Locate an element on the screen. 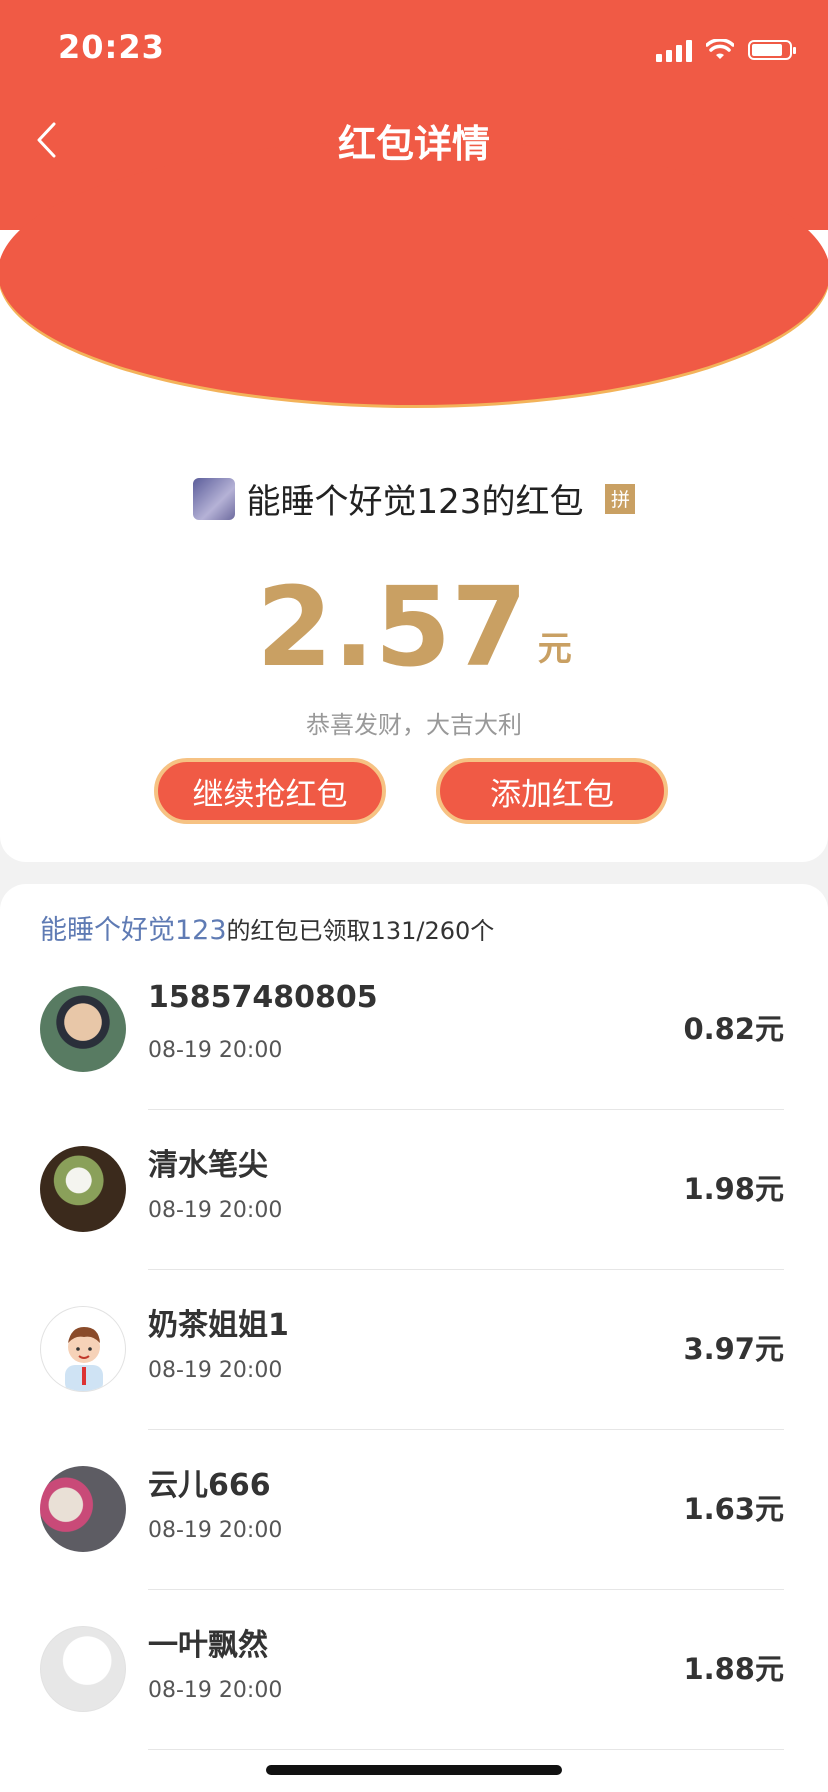 The width and height of the screenshot is (828, 1792). list-item: 清水笔尖 08-19 20:00 1.98元 is located at coordinates (414, 1190).